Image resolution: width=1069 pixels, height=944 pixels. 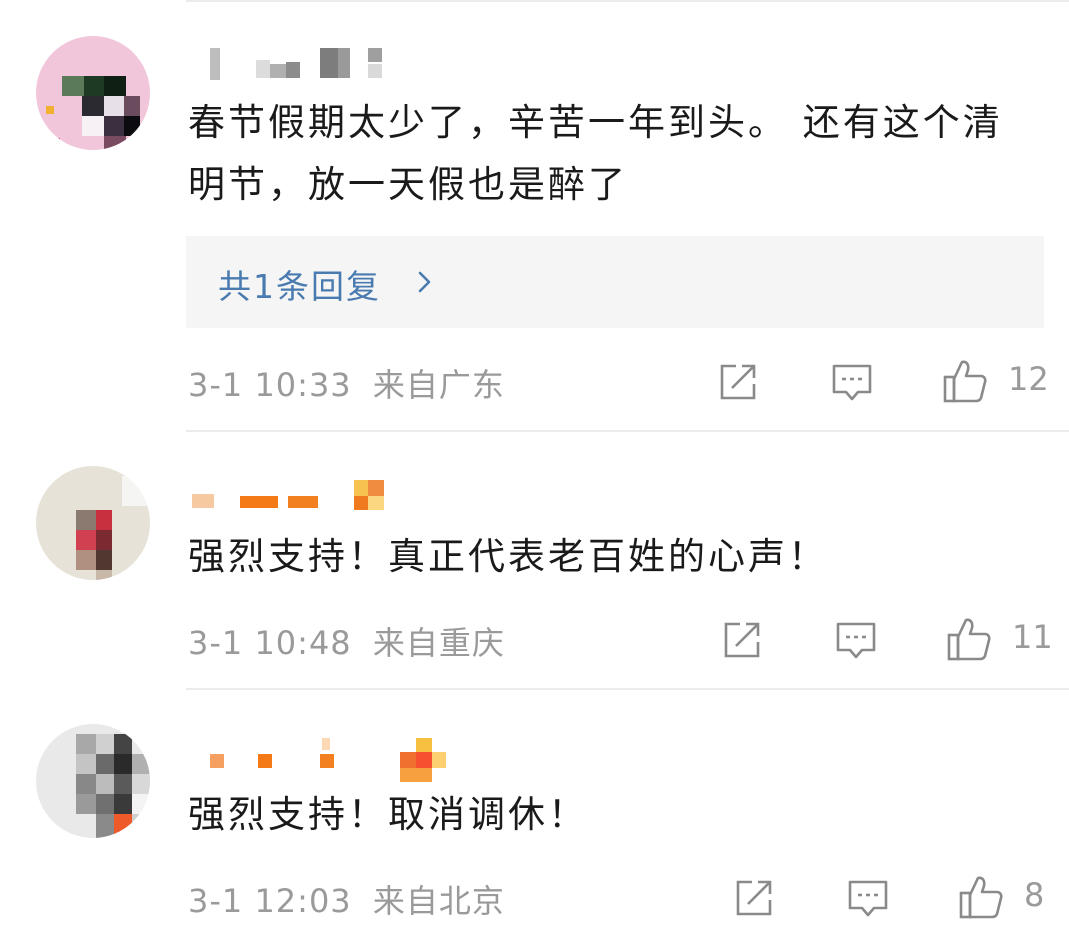 I want to click on reply-box: 共1条回复, so click(x=615, y=282).